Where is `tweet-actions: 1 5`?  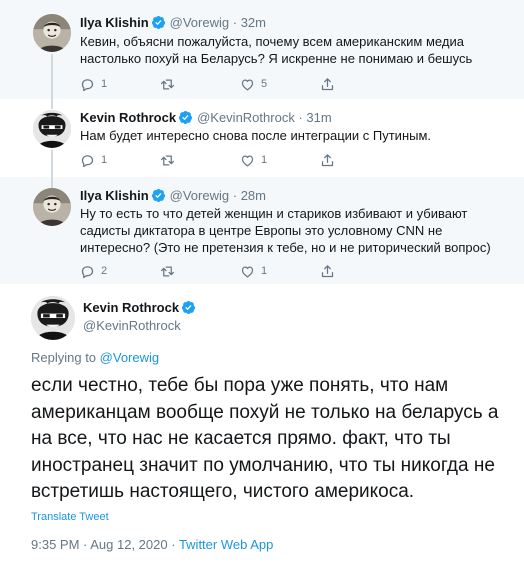
tweet-actions: 1 5 is located at coordinates (250, 84).